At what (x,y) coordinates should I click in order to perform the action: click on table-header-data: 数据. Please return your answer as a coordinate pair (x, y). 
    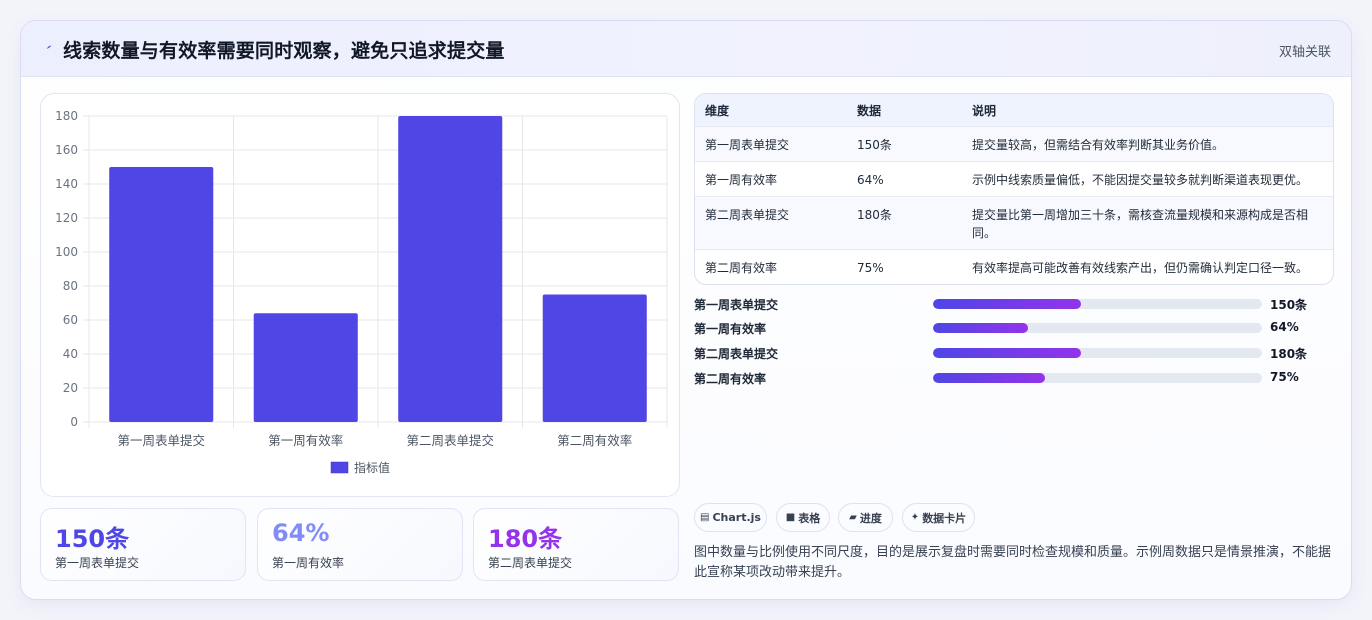
    Looking at the image, I should click on (869, 111).